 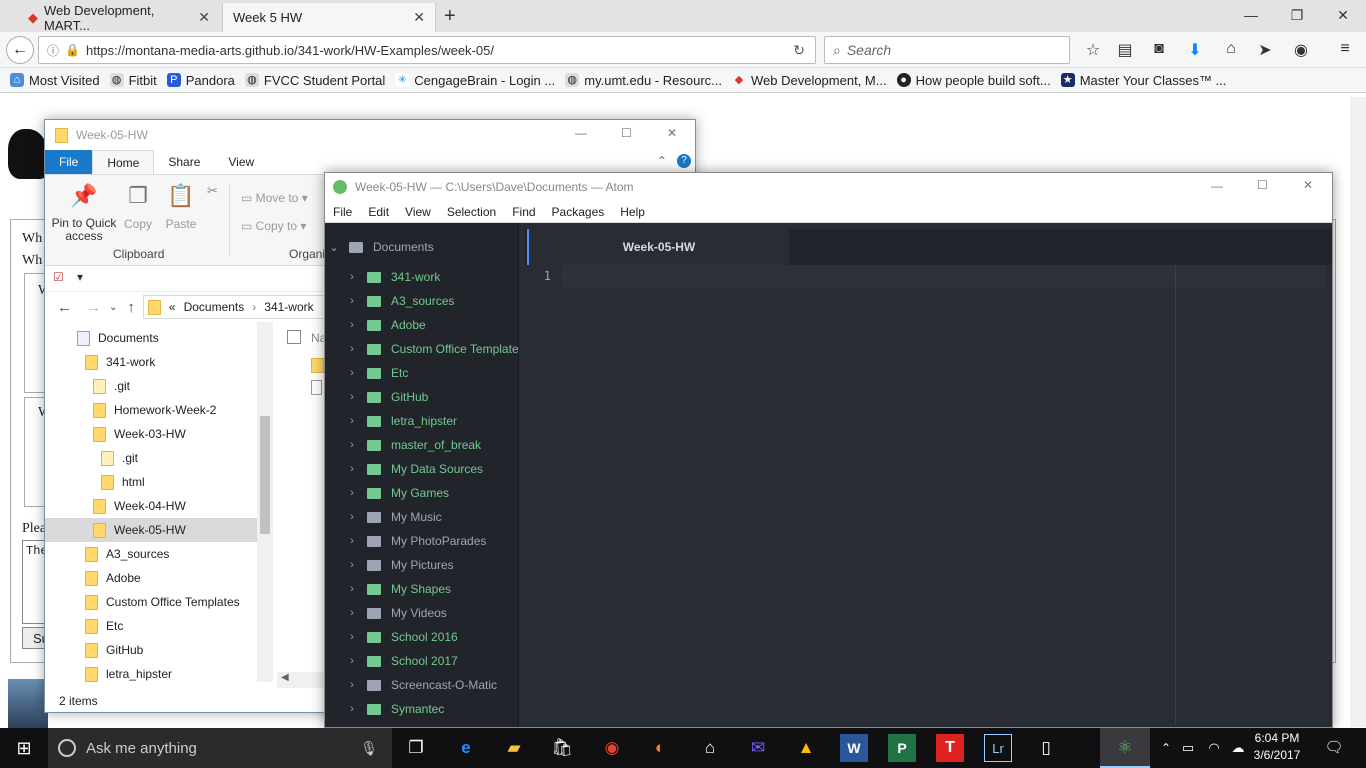 What do you see at coordinates (273, 226) in the screenshot?
I see `copy-to-button: ▭ Copy to ▾` at bounding box center [273, 226].